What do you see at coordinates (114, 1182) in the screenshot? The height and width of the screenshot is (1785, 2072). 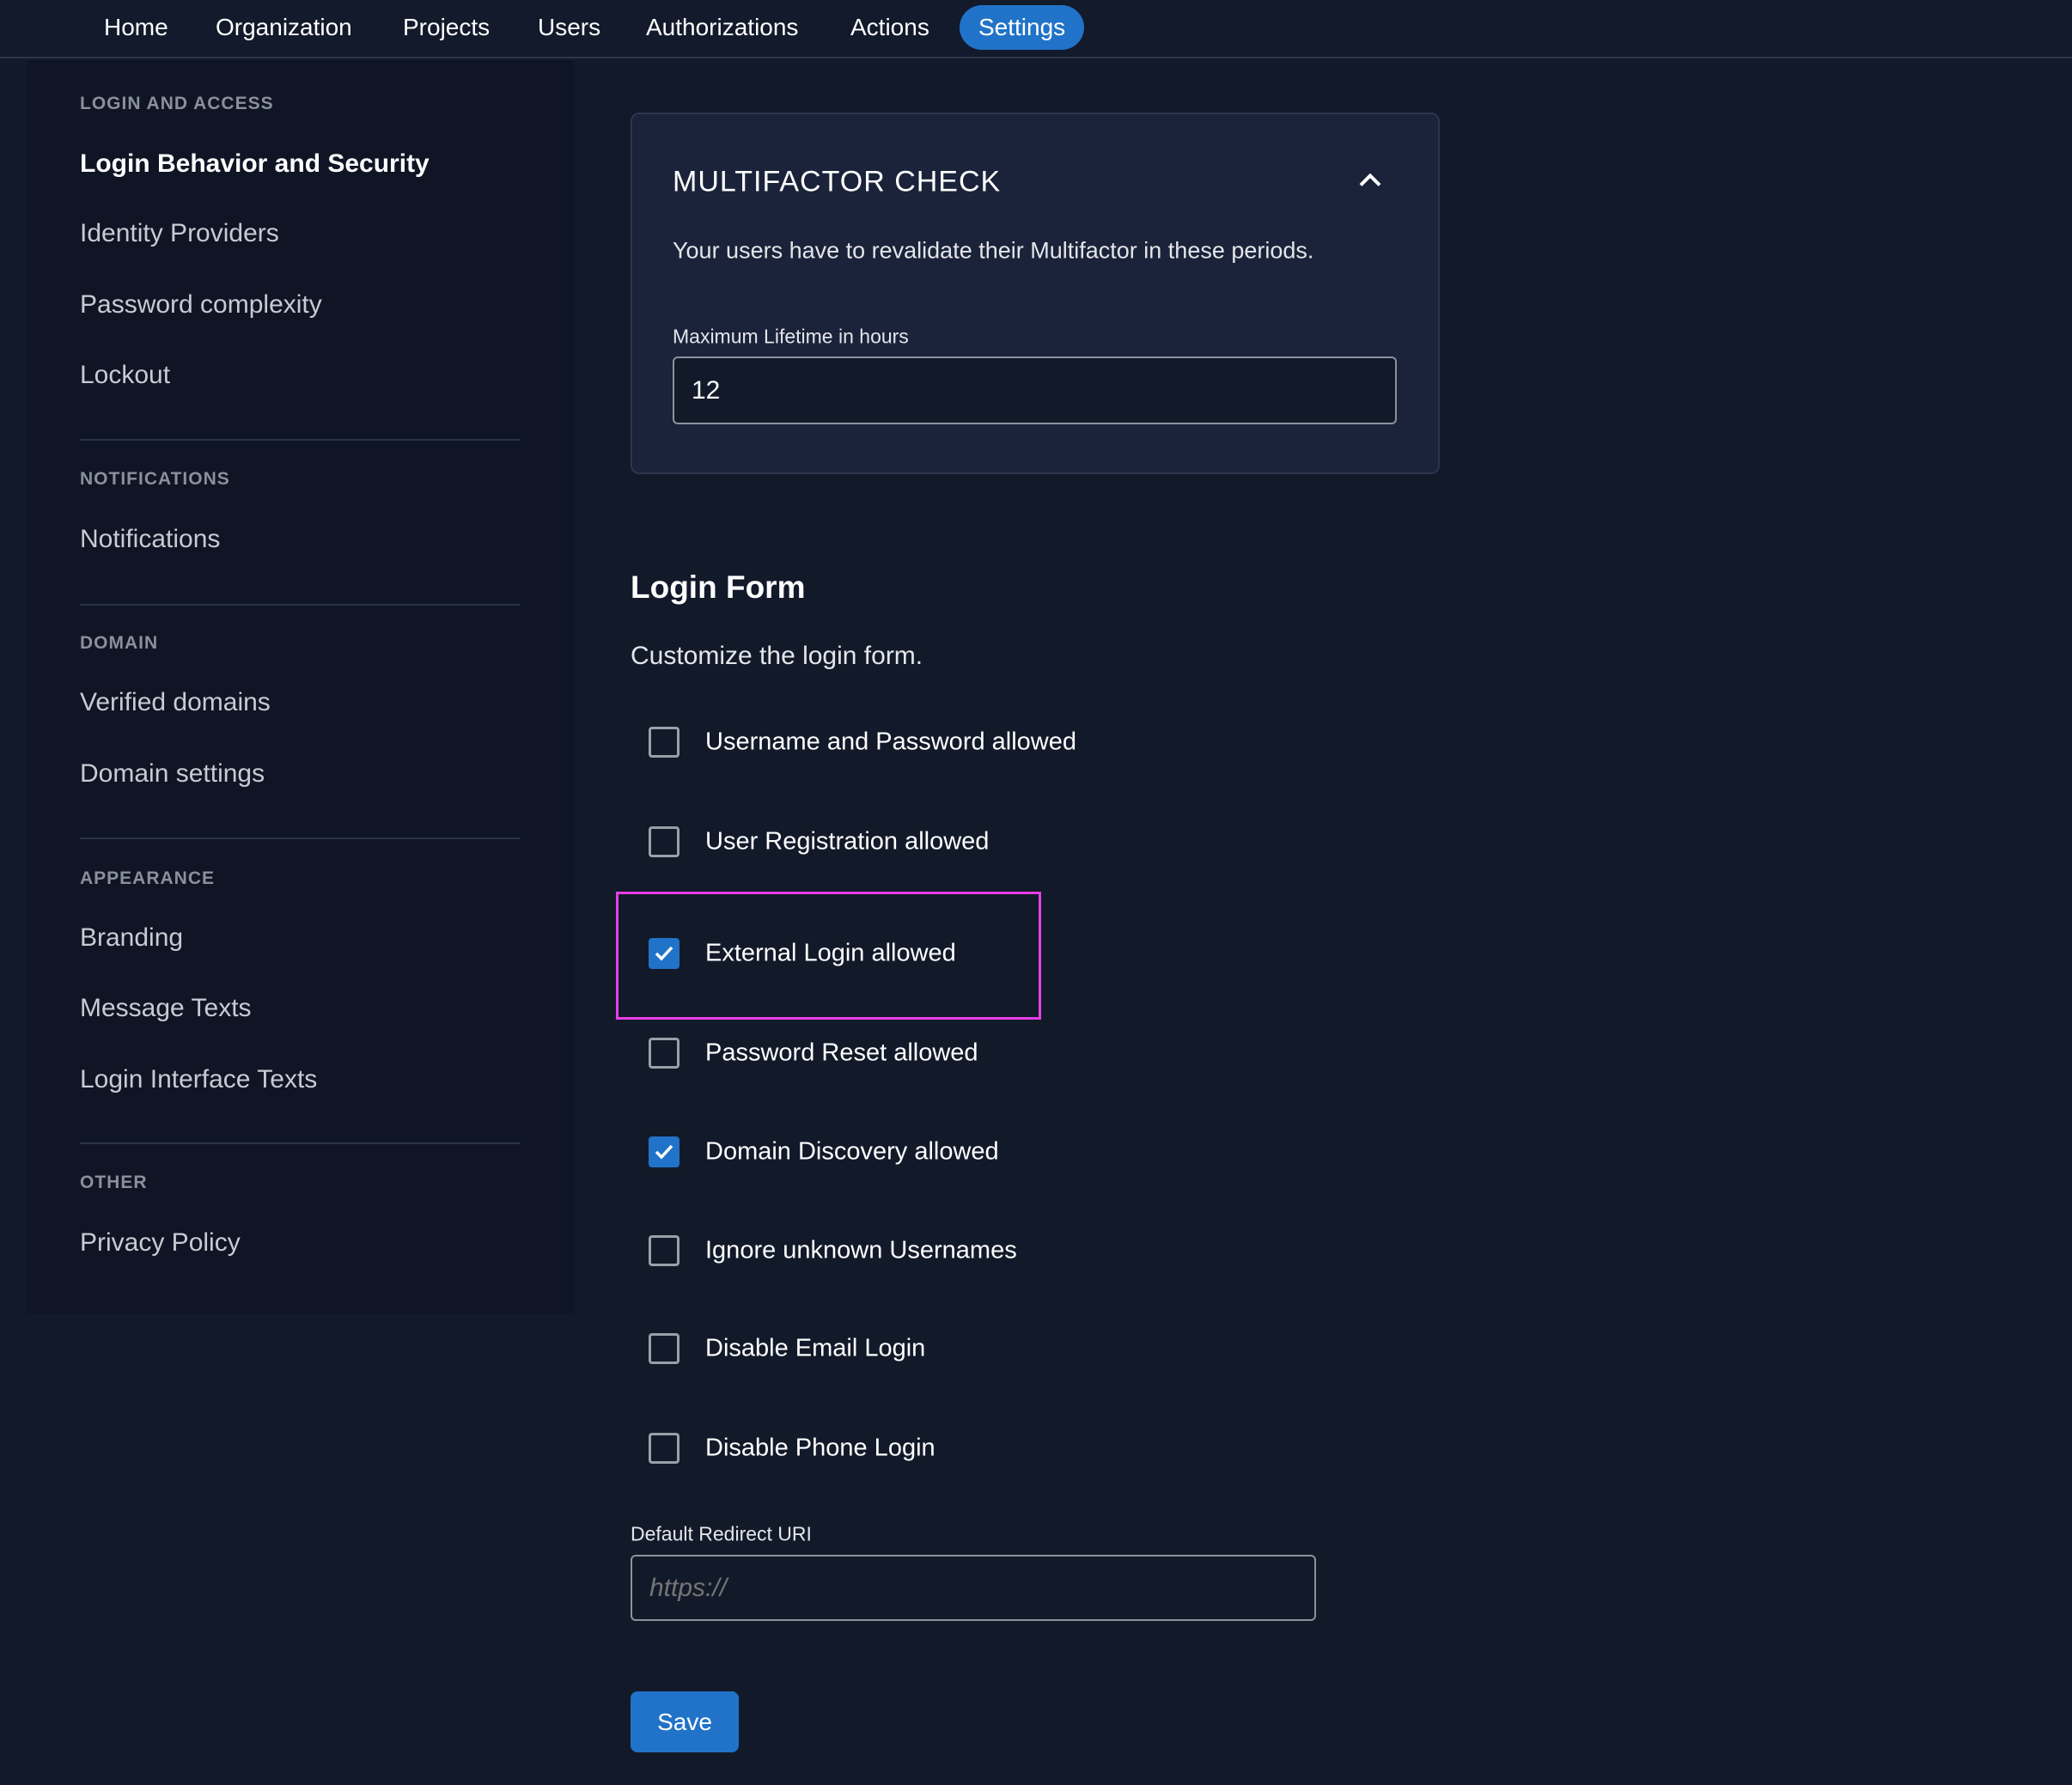 I see `section-header-other: OTHER` at bounding box center [114, 1182].